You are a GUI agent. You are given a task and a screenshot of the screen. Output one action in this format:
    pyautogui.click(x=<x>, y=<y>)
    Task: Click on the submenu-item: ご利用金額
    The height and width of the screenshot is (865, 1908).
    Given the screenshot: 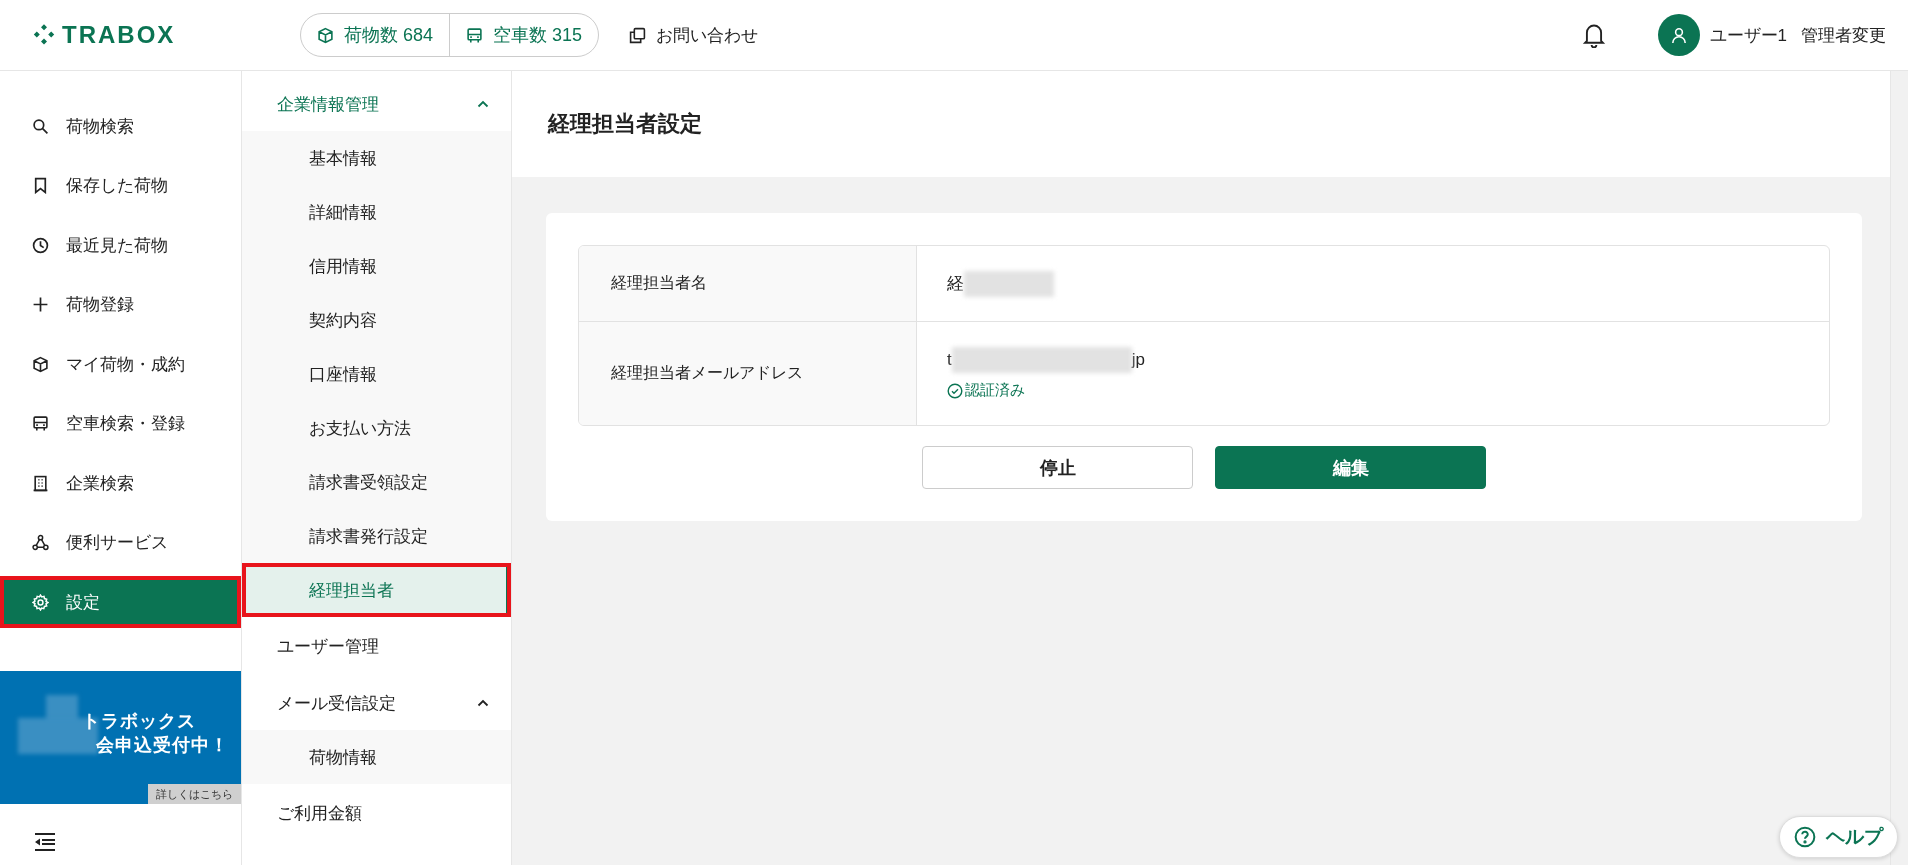 What is the action you would take?
    pyautogui.click(x=376, y=813)
    